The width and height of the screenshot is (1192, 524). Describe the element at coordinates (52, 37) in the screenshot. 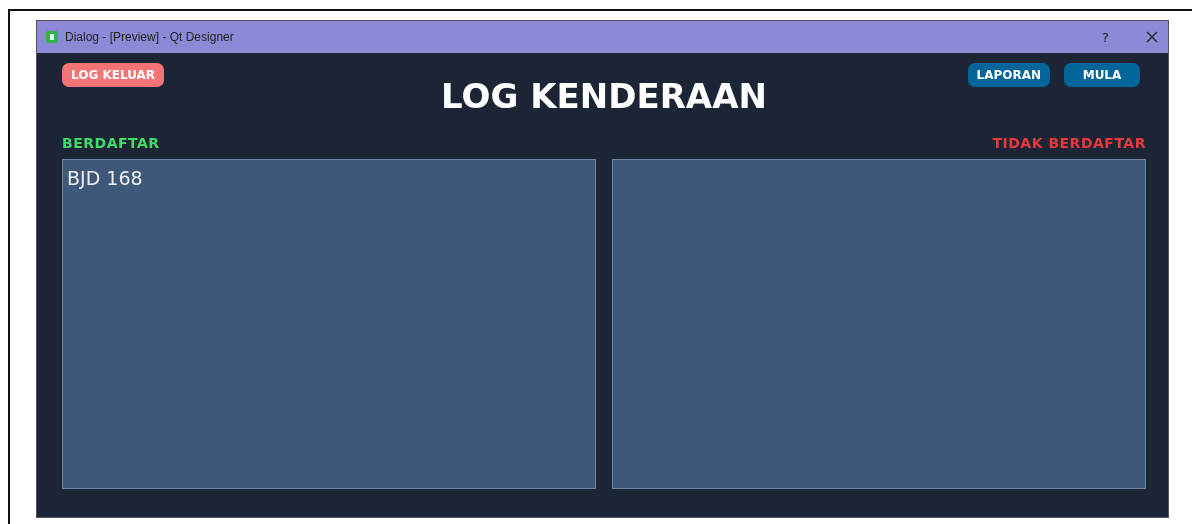

I see `app-icon` at that location.